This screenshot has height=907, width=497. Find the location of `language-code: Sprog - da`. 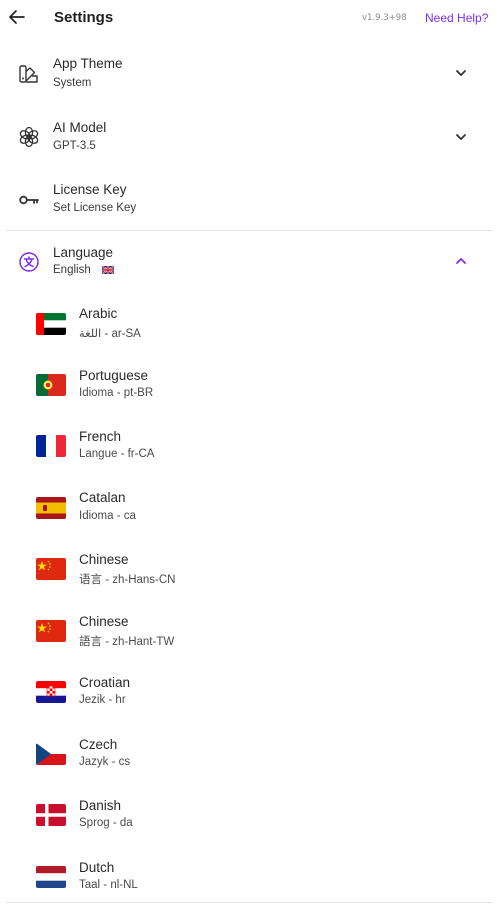

language-code: Sprog - da is located at coordinates (106, 823).